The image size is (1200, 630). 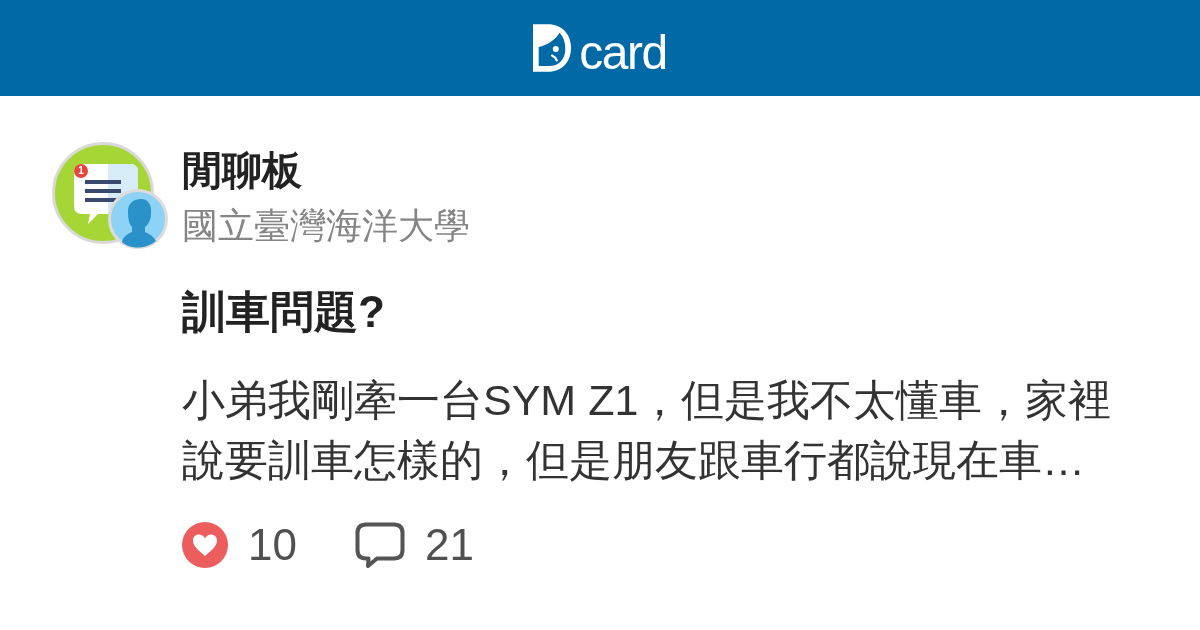 What do you see at coordinates (379, 545) in the screenshot?
I see `comment-icon` at bounding box center [379, 545].